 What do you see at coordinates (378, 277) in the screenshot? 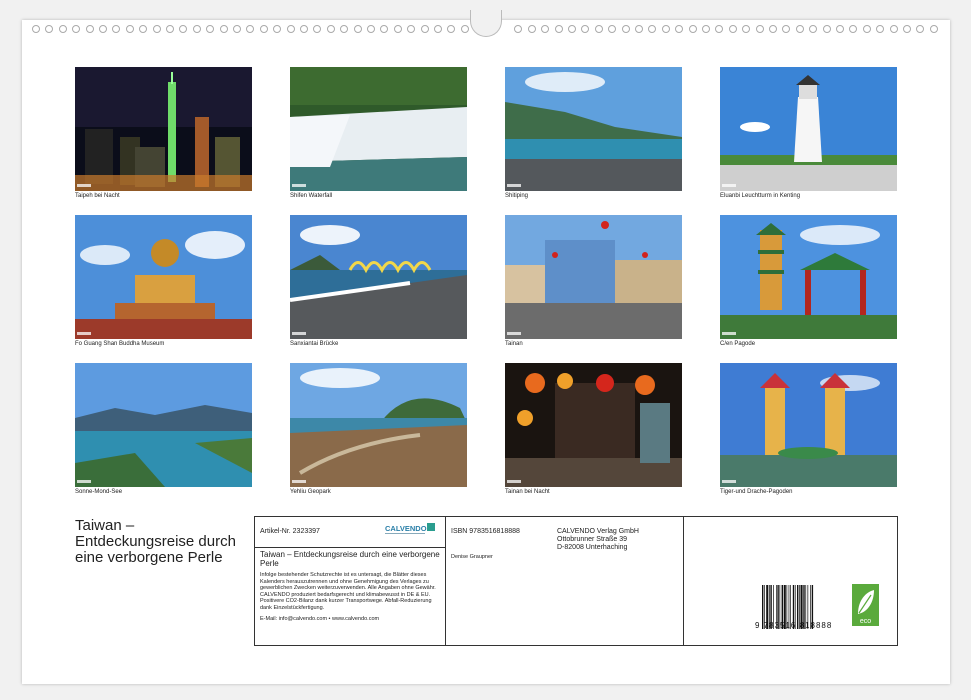
I see `photo-bridge` at bounding box center [378, 277].